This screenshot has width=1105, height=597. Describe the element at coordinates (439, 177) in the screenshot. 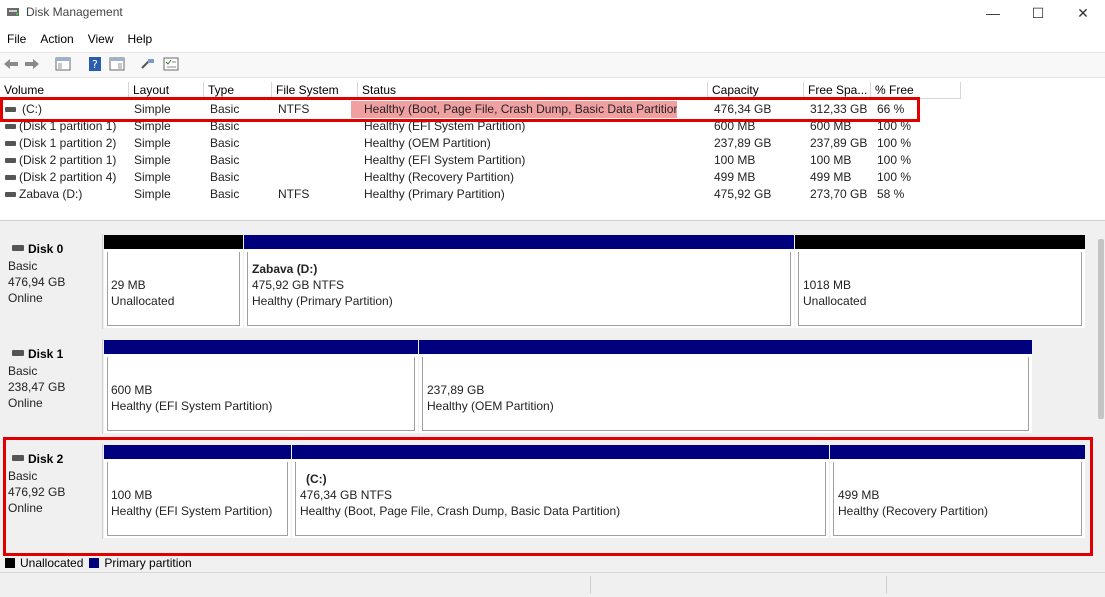

I see `volume-status: Healthy (Recovery Partition)` at that location.